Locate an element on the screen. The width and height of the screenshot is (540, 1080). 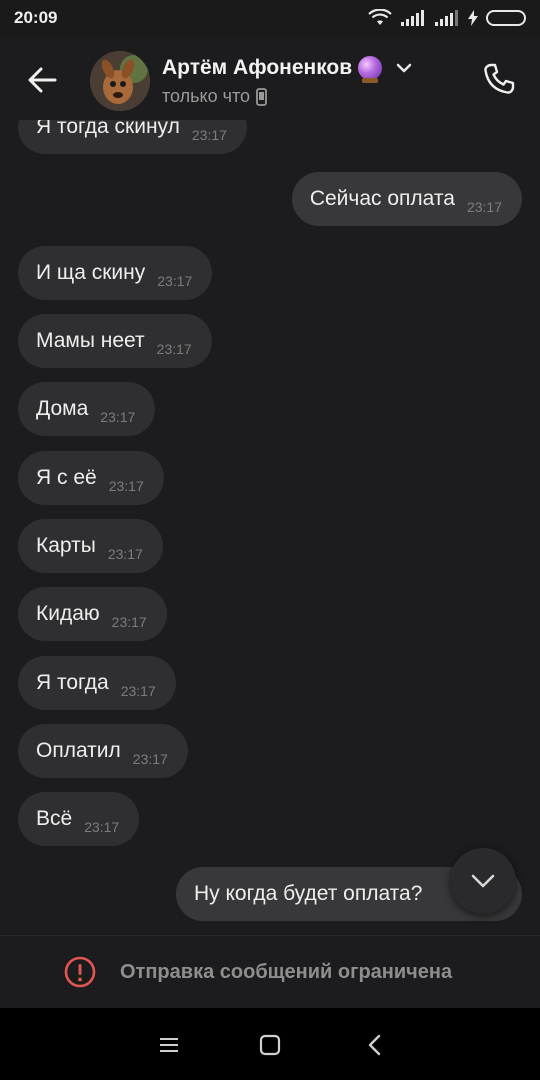
system-back-button is located at coordinates (375, 1045).